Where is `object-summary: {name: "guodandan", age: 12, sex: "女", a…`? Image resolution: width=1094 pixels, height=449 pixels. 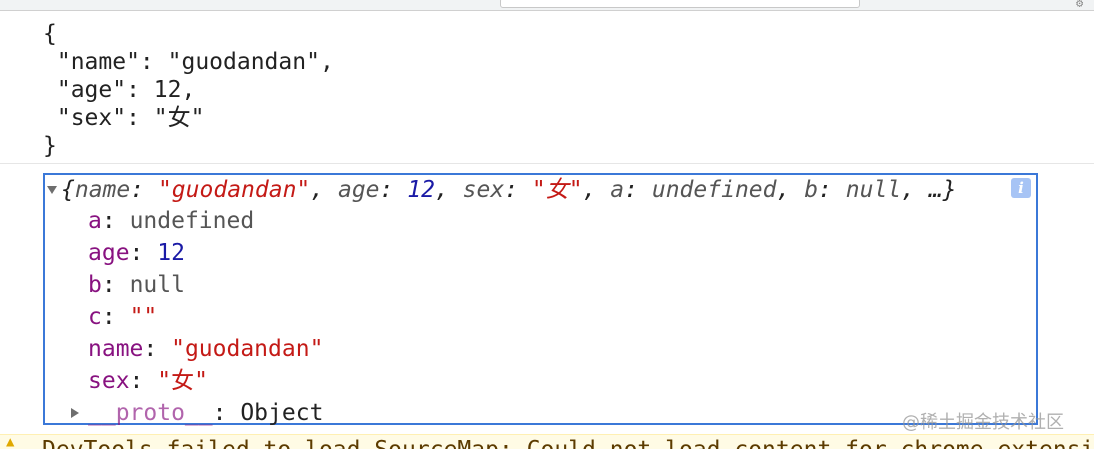
object-summary: {name: "guodandan", age: 12, sex: "女", a… is located at coordinates (509, 190).